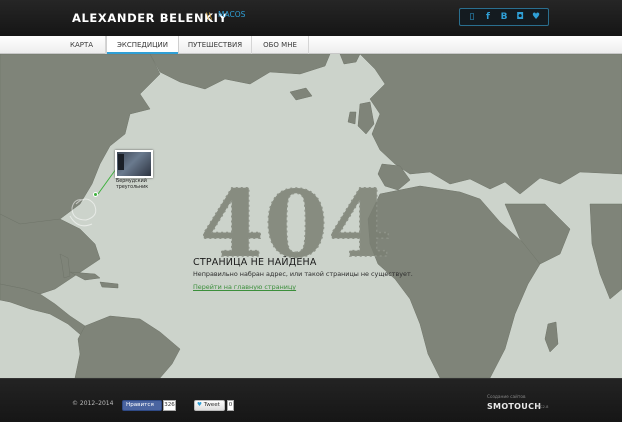  I want to click on os-label: MACOS, so click(231, 14).